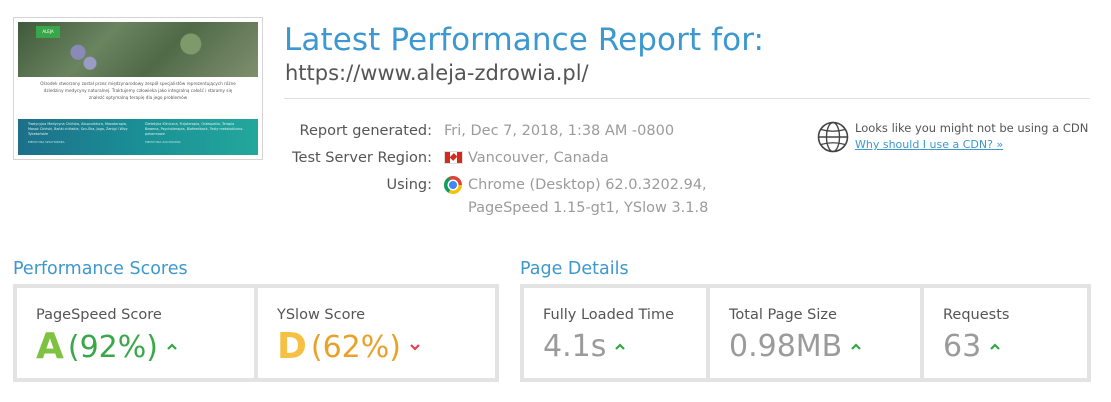  Describe the element at coordinates (99, 315) in the screenshot. I see `pagespeed-score-label: PageSpeed Score` at that location.